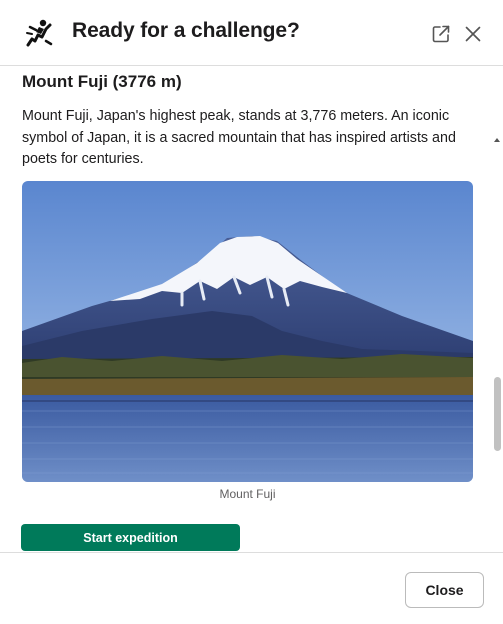 The height and width of the screenshot is (624, 503). Describe the element at coordinates (186, 30) in the screenshot. I see `modal-title: Ready for a challenge?` at that location.